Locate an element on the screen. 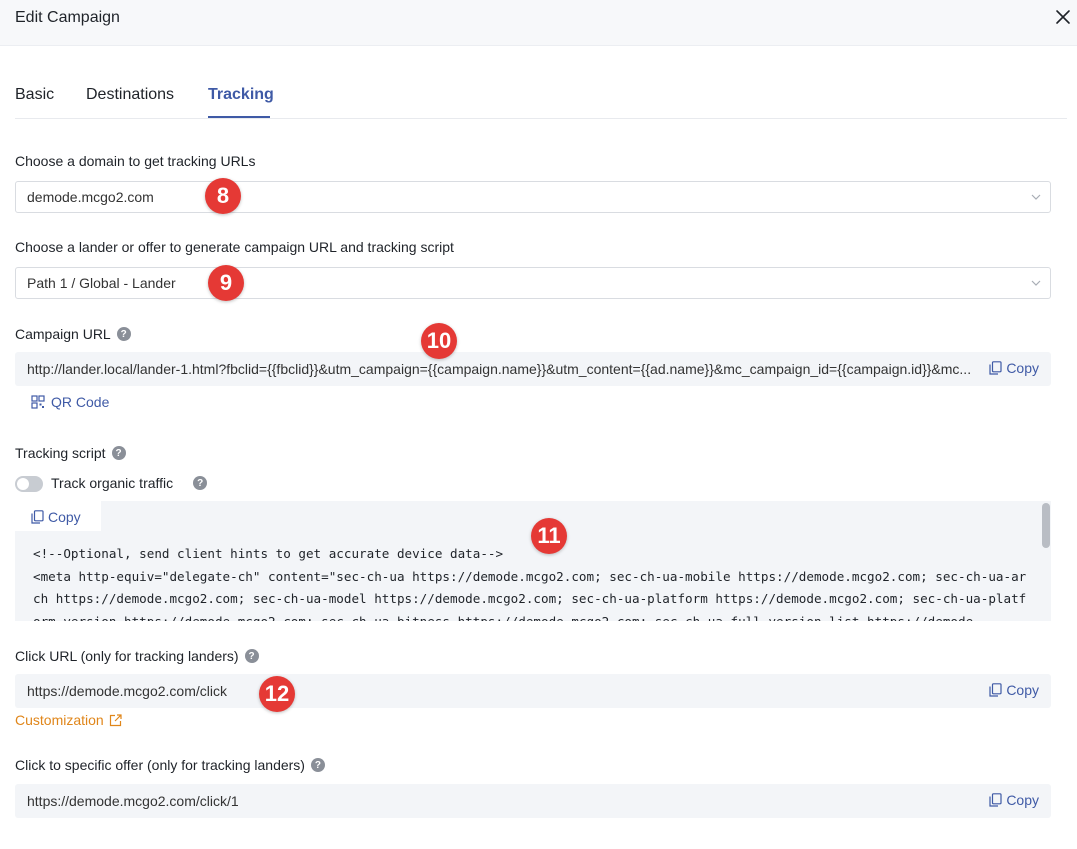 The height and width of the screenshot is (849, 1077). script-copy-tab: Copy is located at coordinates (58, 516).